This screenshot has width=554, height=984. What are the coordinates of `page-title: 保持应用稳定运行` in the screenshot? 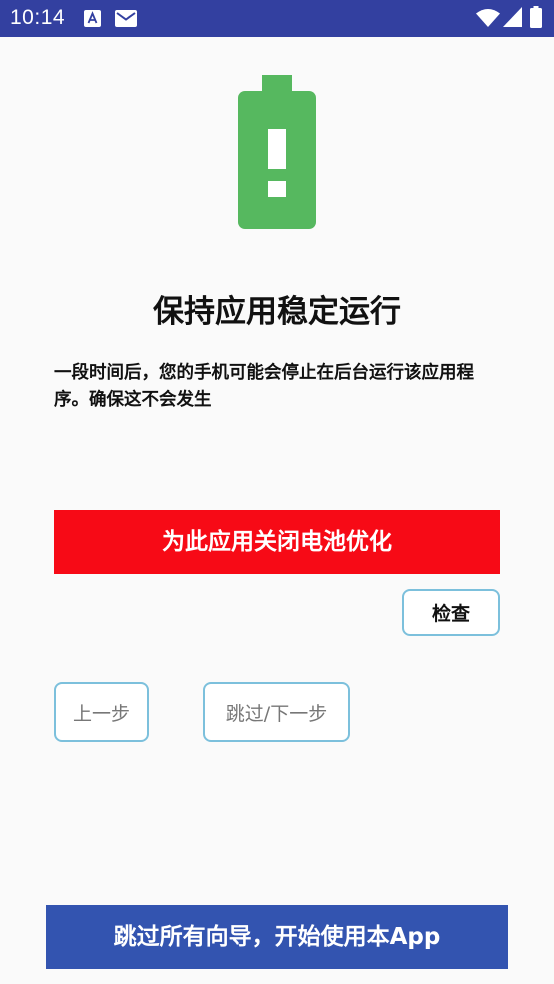 It's located at (277, 312).